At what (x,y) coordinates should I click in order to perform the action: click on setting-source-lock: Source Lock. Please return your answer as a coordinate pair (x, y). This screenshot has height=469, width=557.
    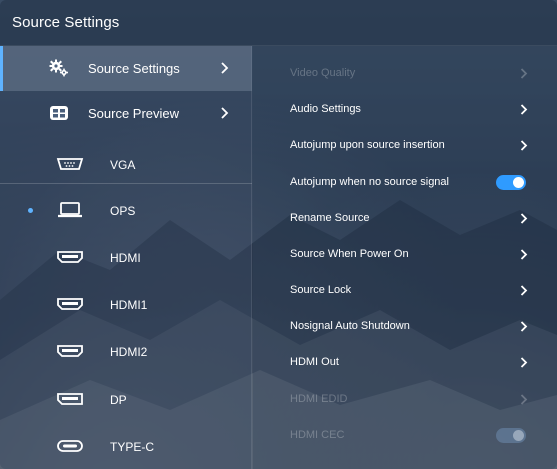
    Looking at the image, I should click on (405, 291).